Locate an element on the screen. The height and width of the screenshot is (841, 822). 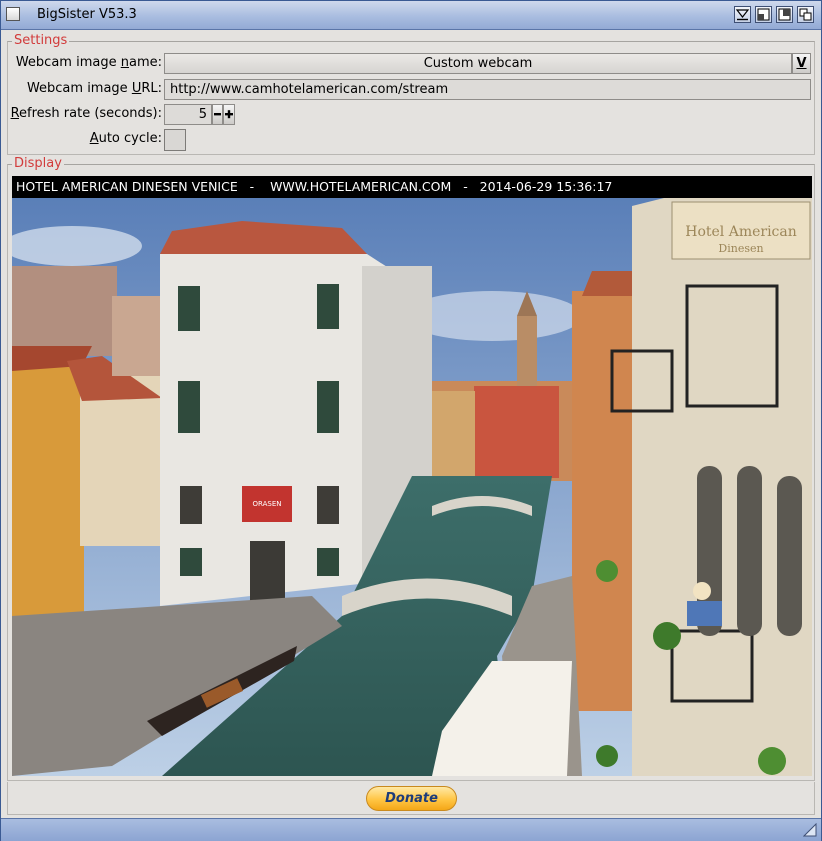
webcam-name-chooser: Custom webcam is located at coordinates (478, 63).